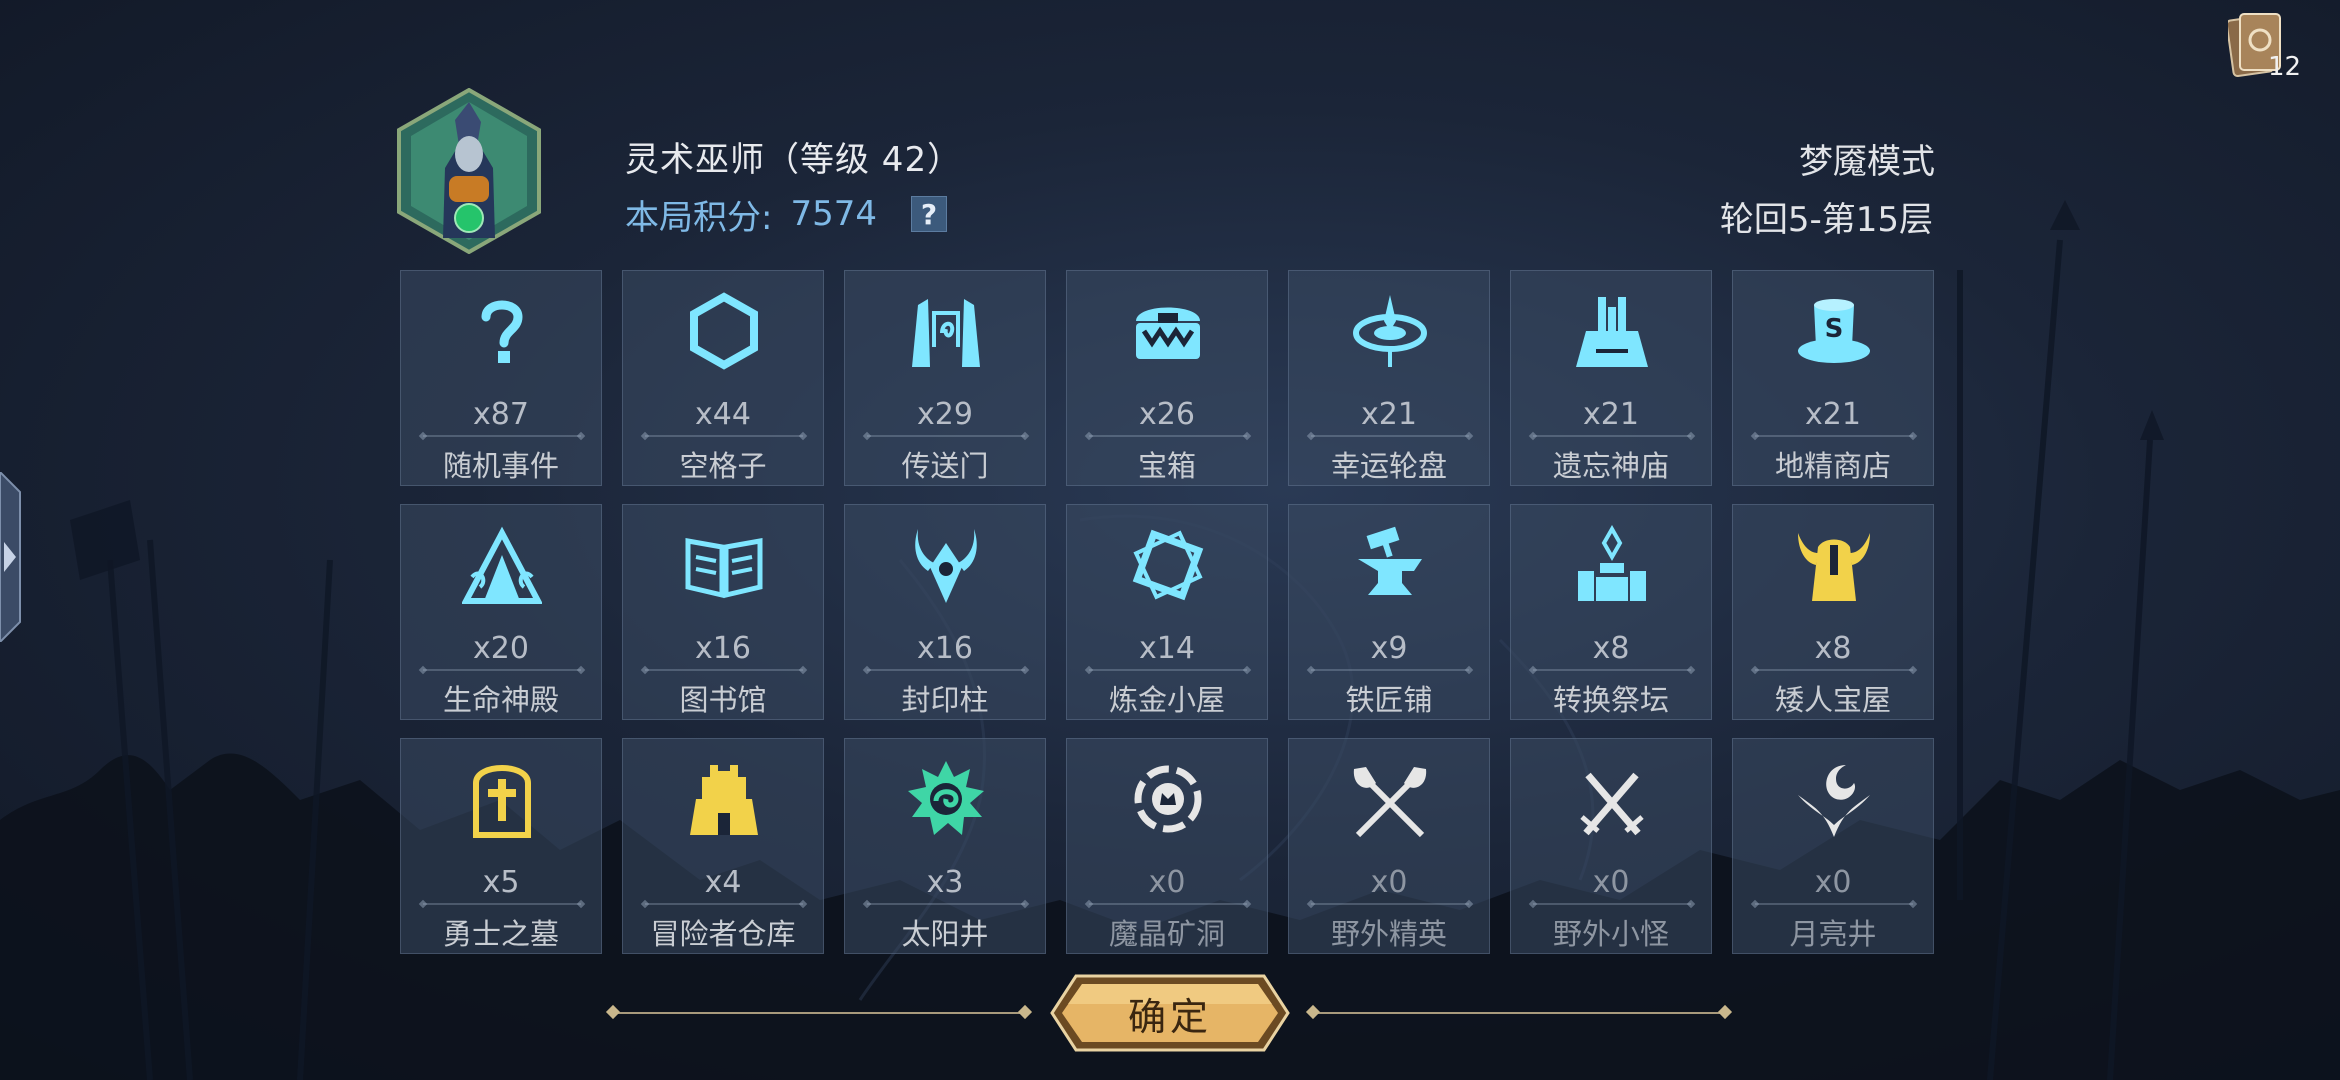 The image size is (2340, 1080). What do you see at coordinates (502, 331) in the screenshot?
I see `question-icon` at bounding box center [502, 331].